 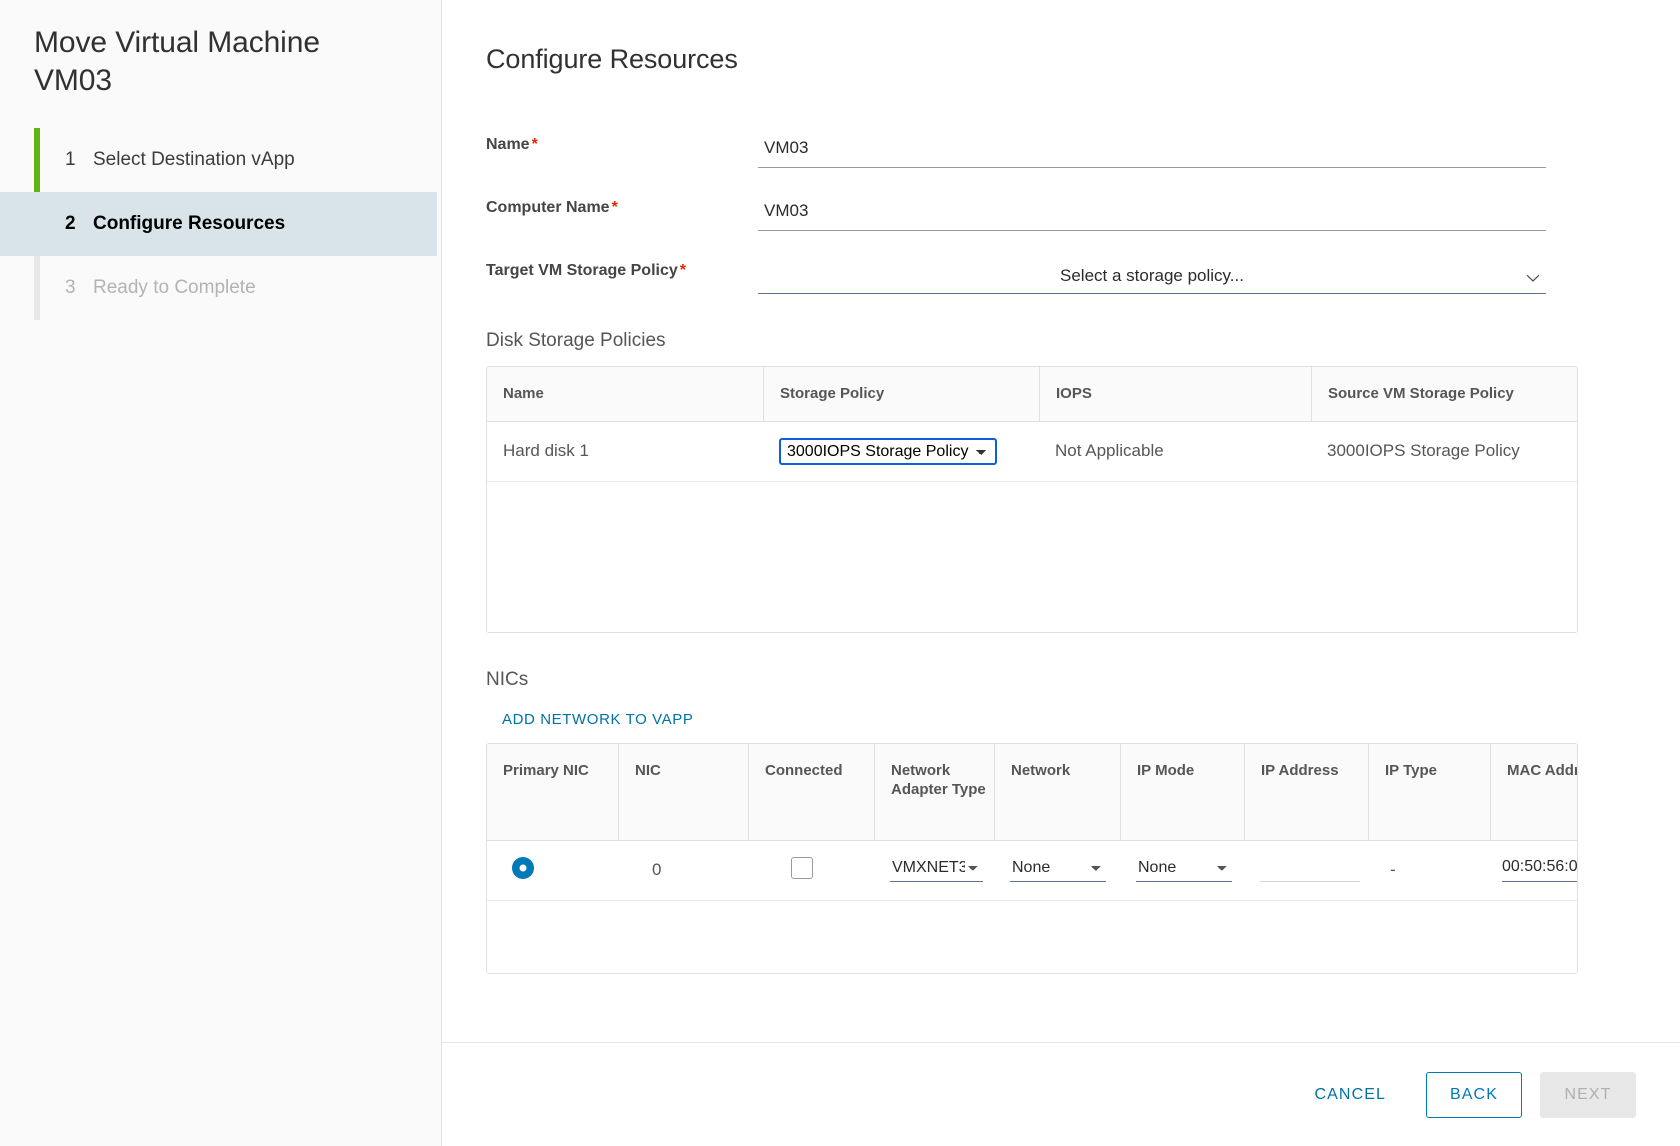 I want to click on computer-name-input, so click(x=1152, y=216).